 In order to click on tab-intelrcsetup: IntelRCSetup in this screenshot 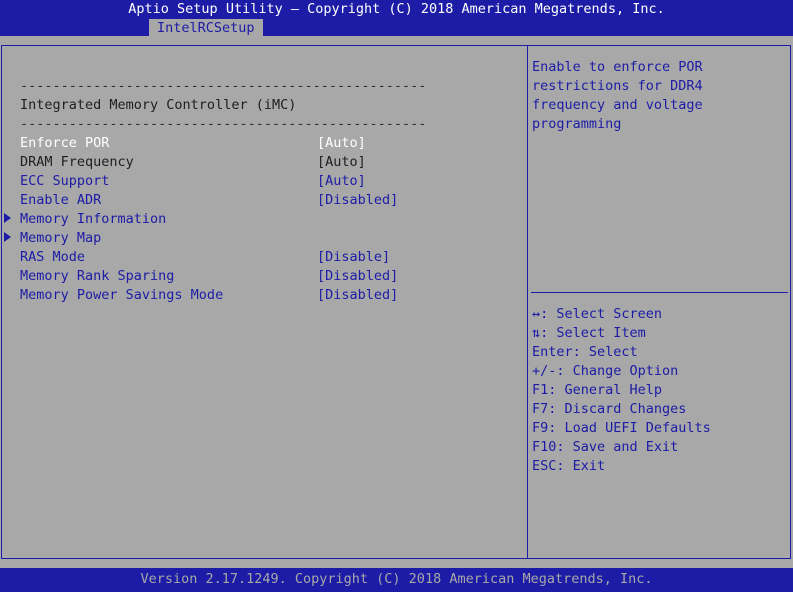, I will do `click(206, 28)`.